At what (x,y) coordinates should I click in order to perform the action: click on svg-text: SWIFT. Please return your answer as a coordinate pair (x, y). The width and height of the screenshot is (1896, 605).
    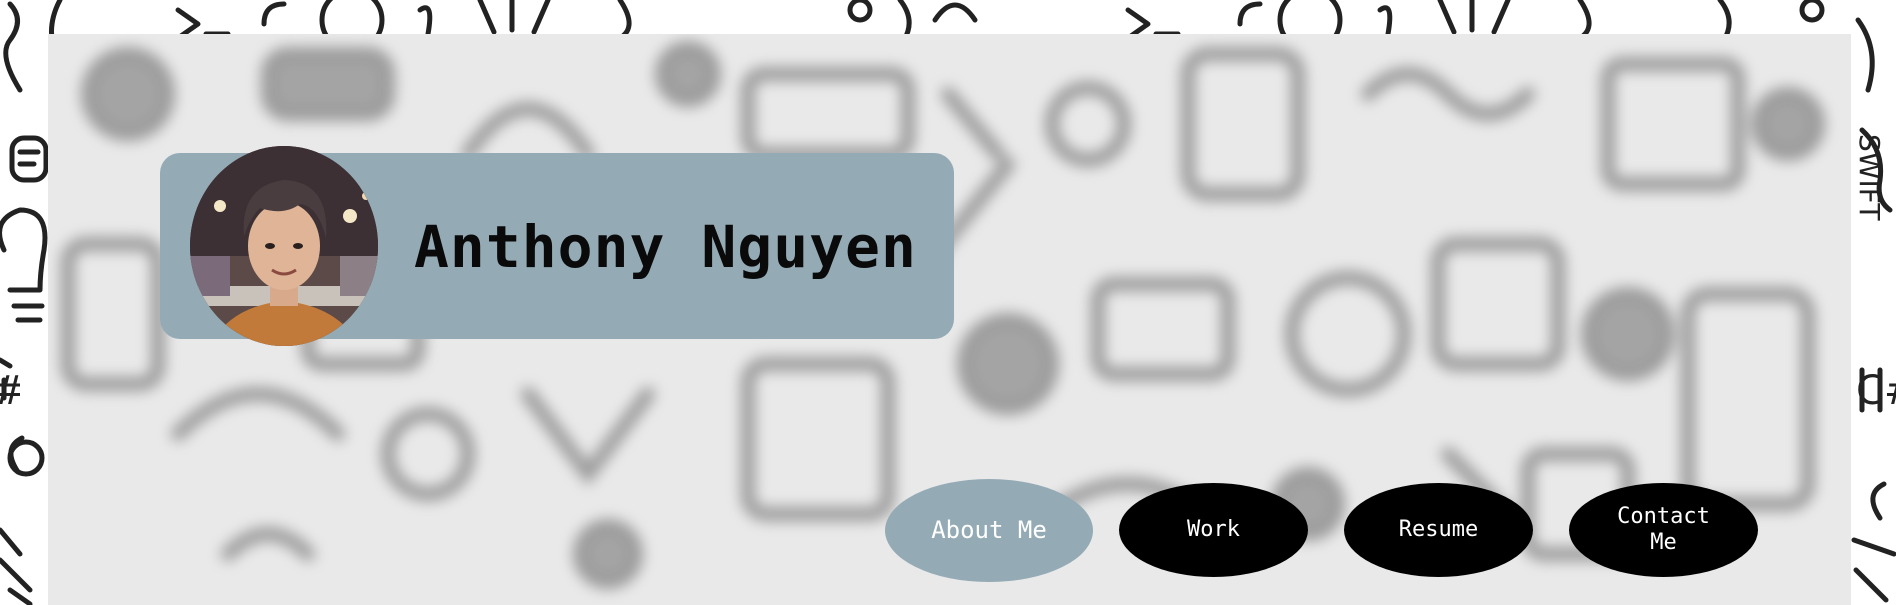
    Looking at the image, I should click on (1869, 177).